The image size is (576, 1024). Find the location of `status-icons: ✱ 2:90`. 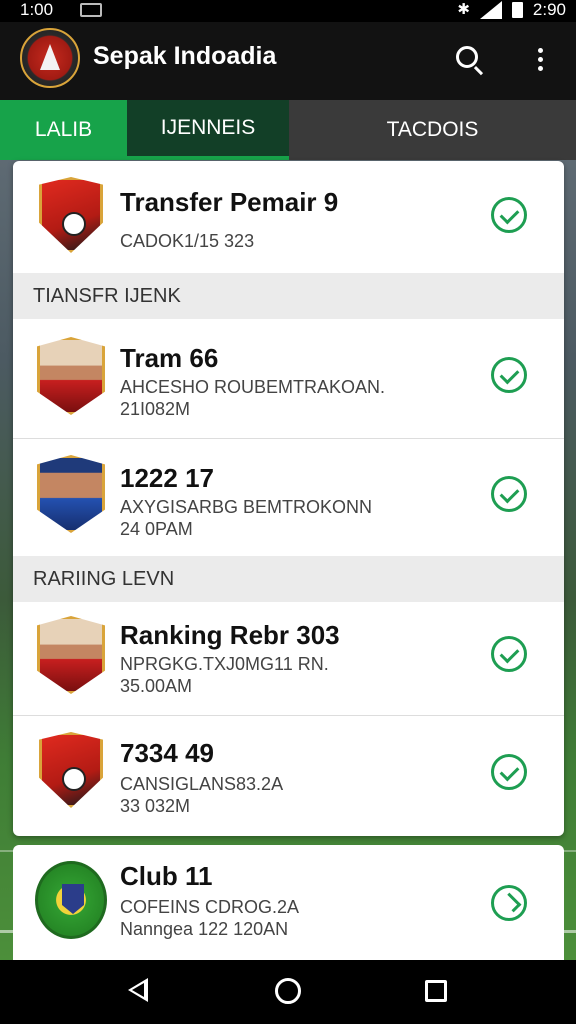

status-icons: ✱ 2:90 is located at coordinates (511, 10).